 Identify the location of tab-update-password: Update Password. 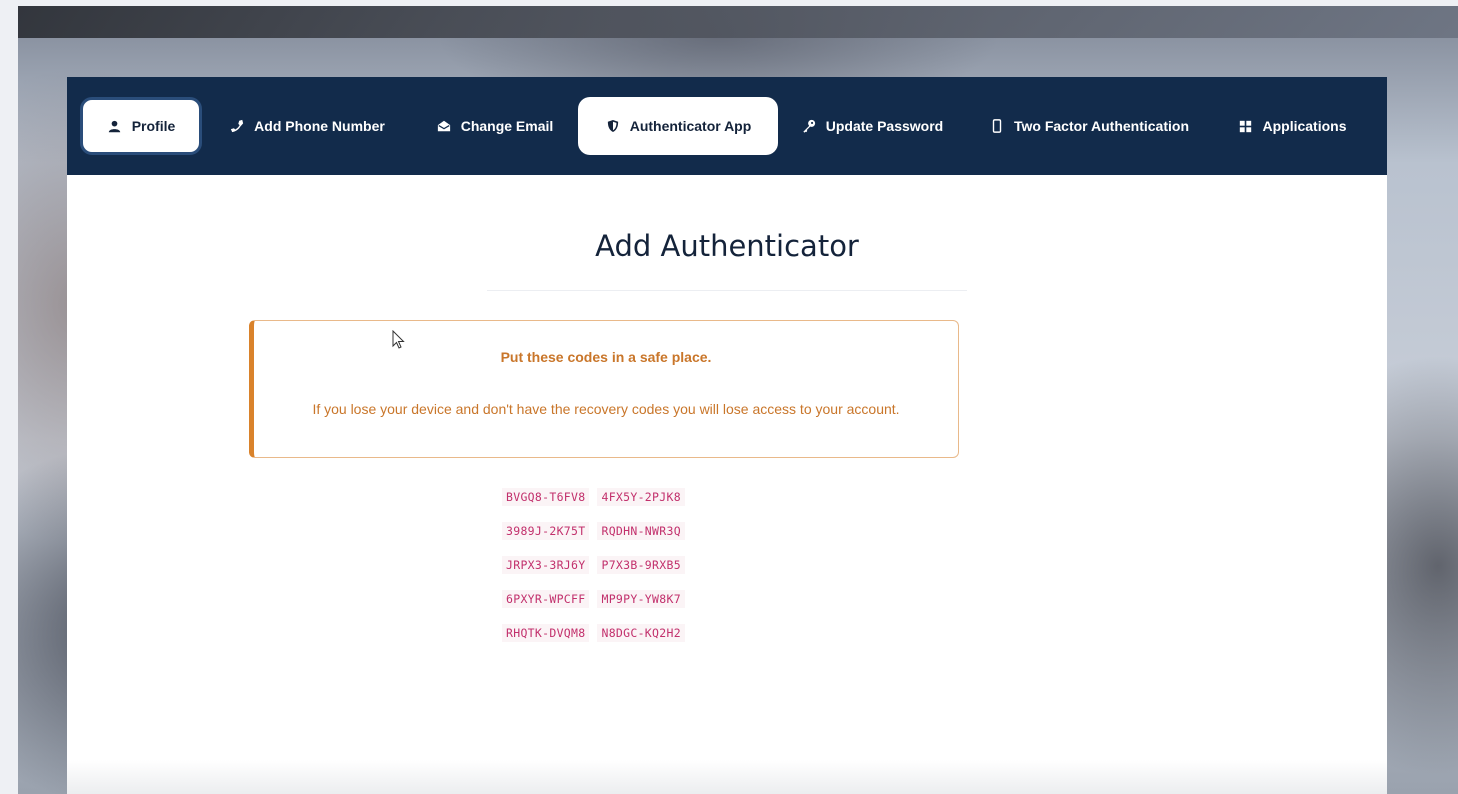
(872, 126).